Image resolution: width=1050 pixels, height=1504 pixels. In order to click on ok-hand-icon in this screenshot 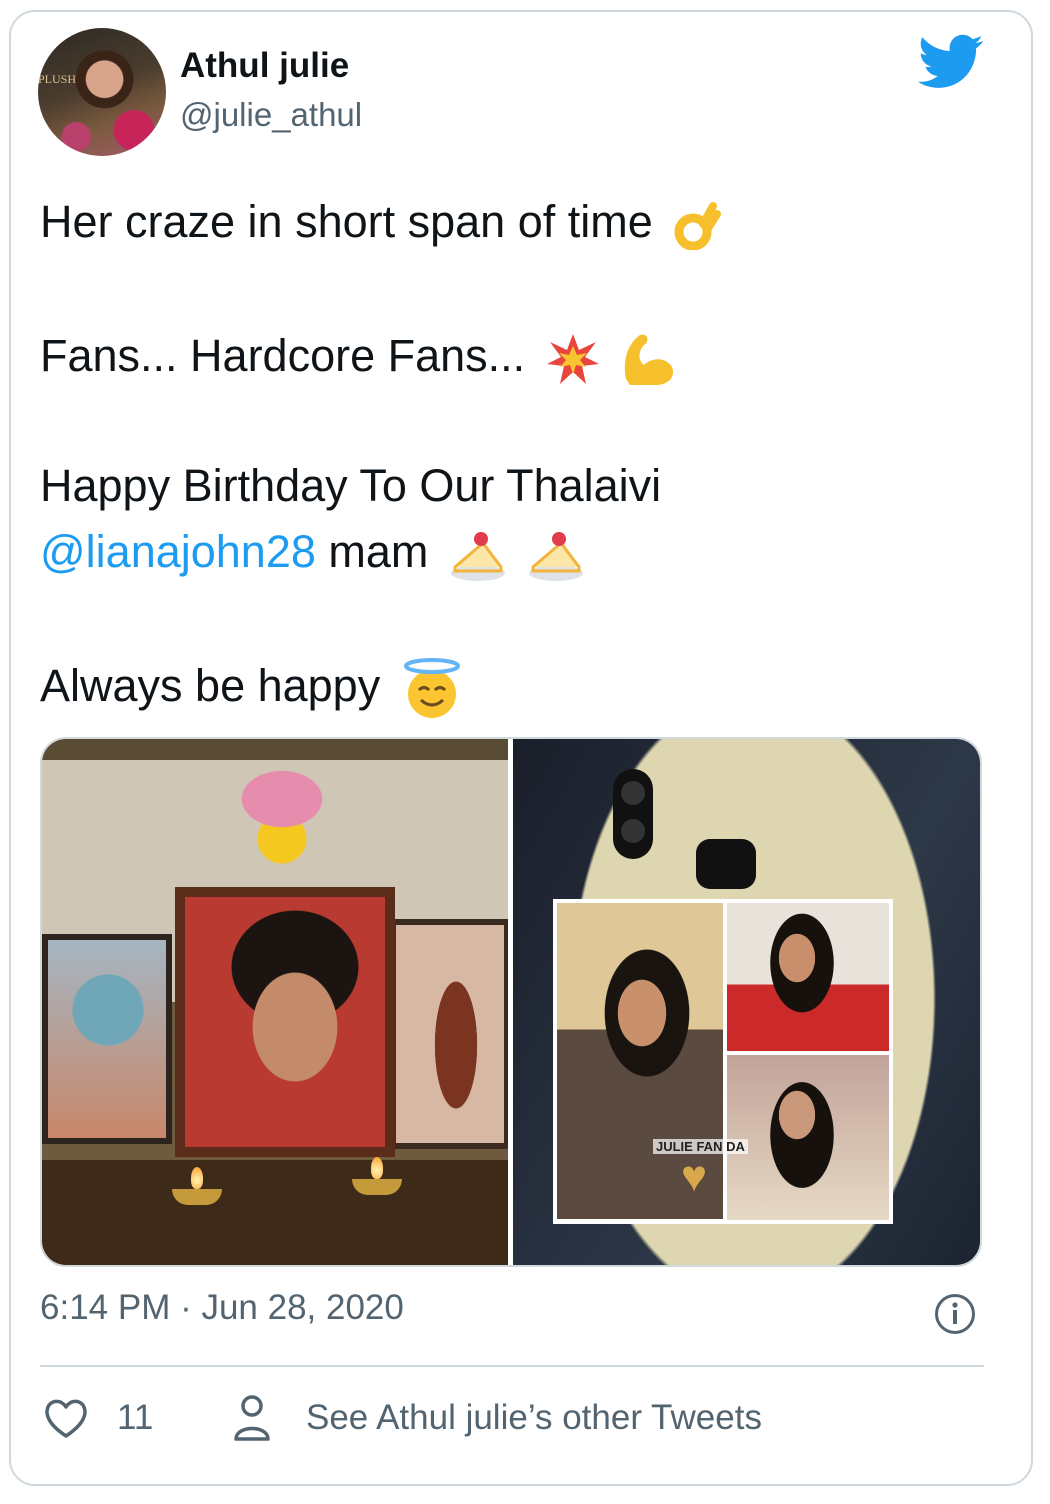, I will do `click(698, 226)`.